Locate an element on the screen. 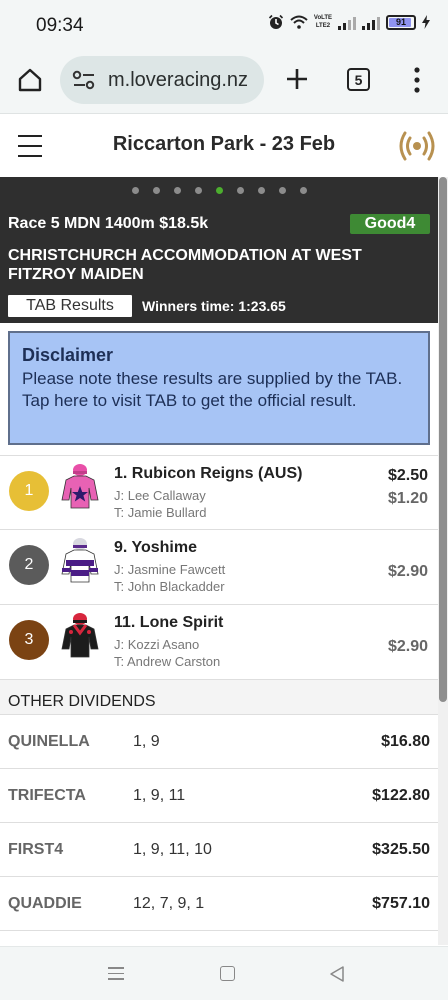  live-broadcast-icon is located at coordinates (417, 146).